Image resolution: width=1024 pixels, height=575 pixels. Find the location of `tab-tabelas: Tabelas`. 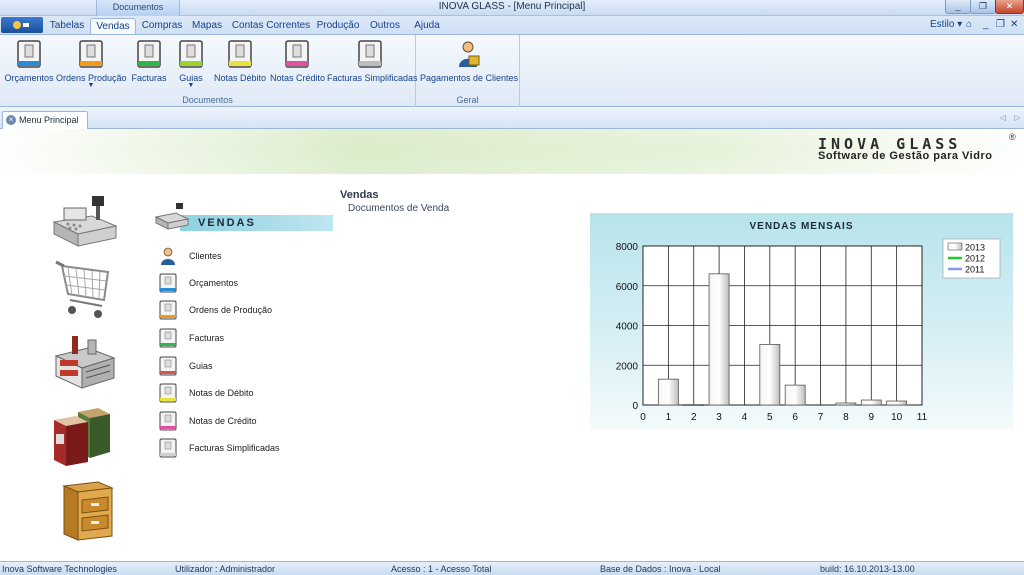

tab-tabelas: Tabelas is located at coordinates (67, 26).